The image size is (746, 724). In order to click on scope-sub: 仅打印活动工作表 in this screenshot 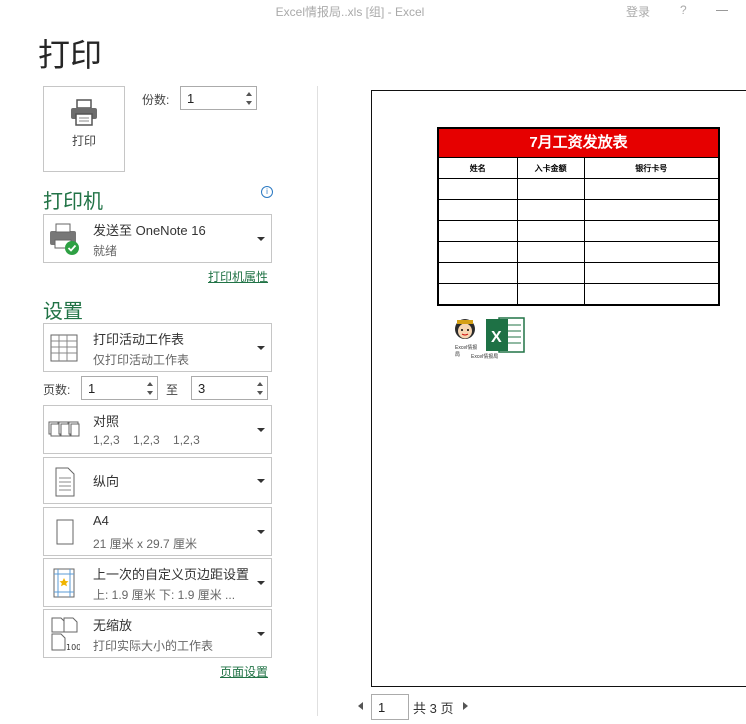, I will do `click(141, 360)`.